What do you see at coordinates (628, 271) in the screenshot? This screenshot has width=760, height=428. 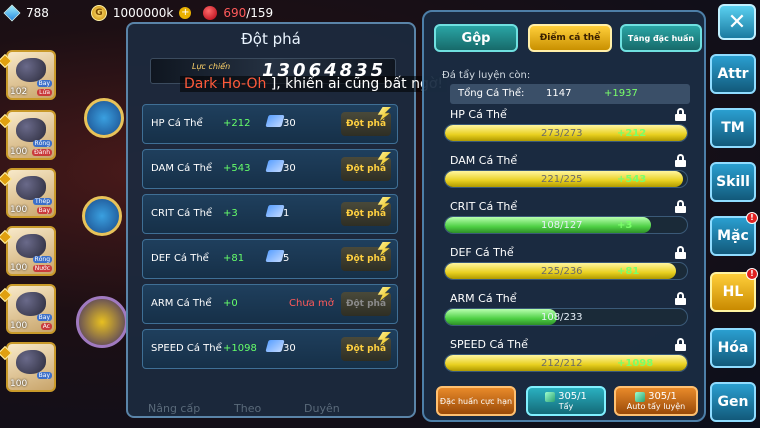 I see `iv-bonus: +81` at bounding box center [628, 271].